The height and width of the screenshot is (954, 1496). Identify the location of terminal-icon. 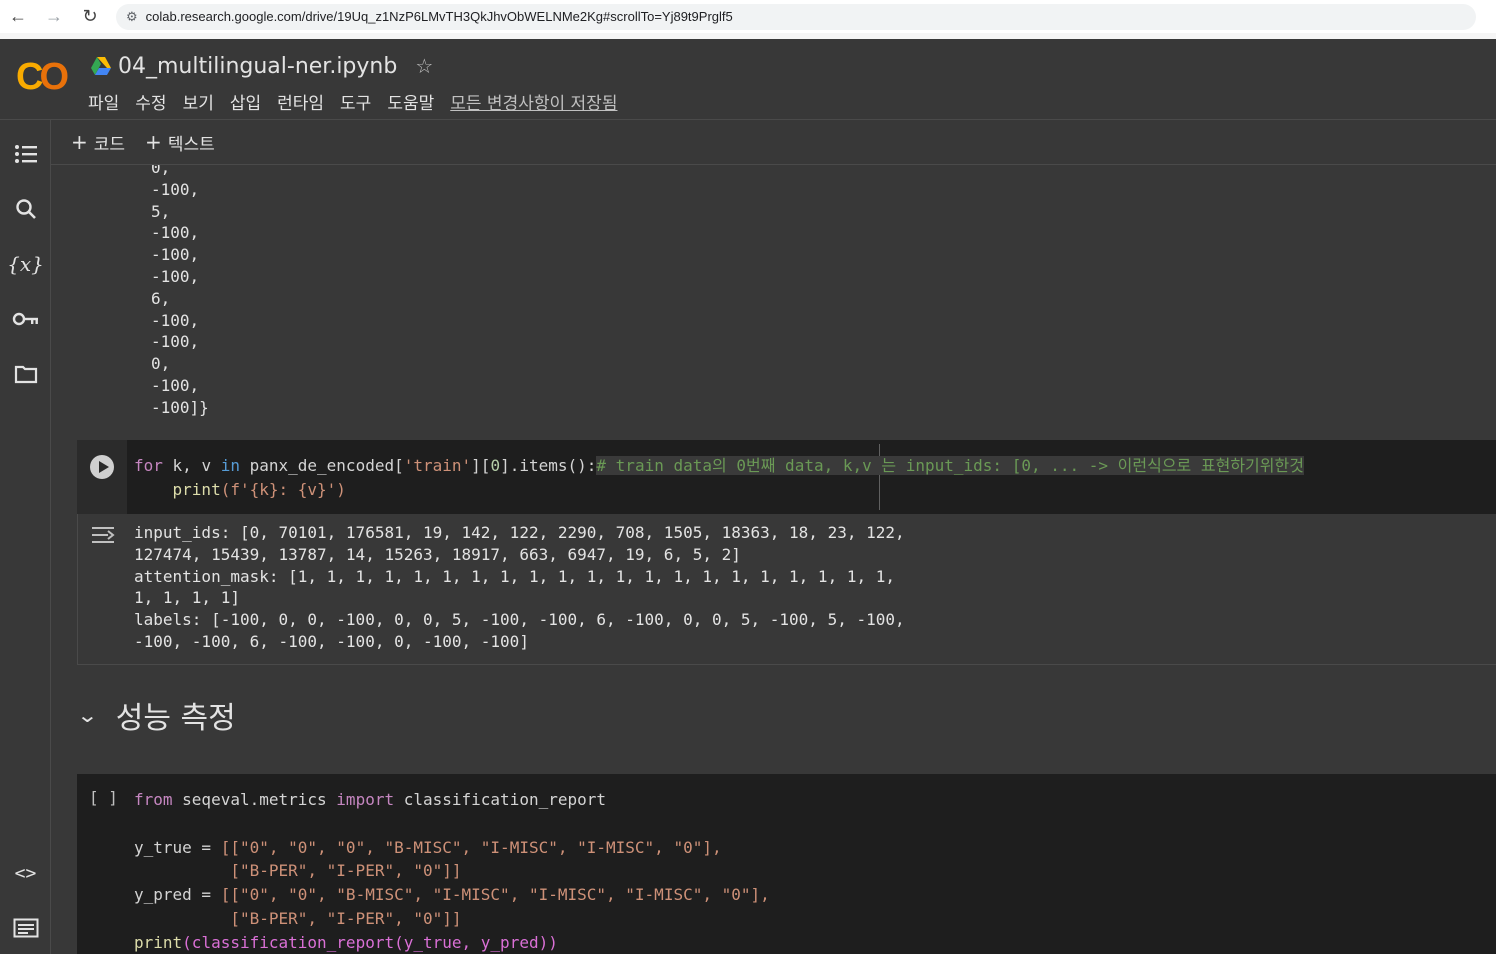
(25, 928).